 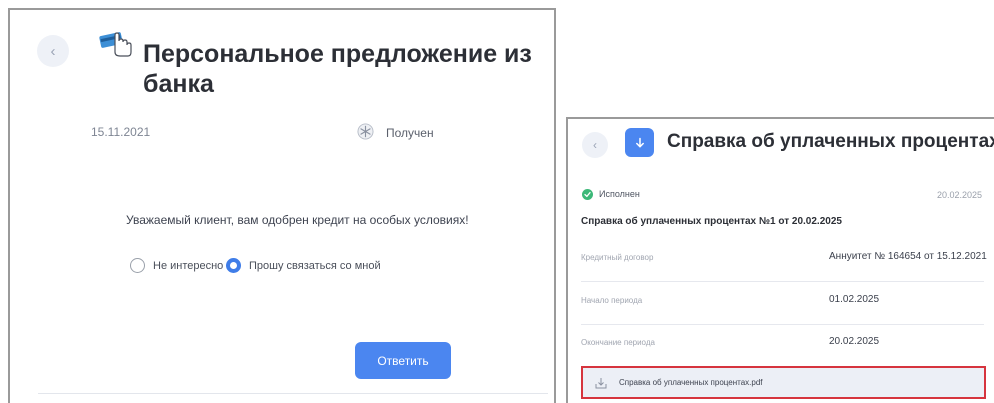 What do you see at coordinates (137, 265) in the screenshot?
I see `radio-not-interested` at bounding box center [137, 265].